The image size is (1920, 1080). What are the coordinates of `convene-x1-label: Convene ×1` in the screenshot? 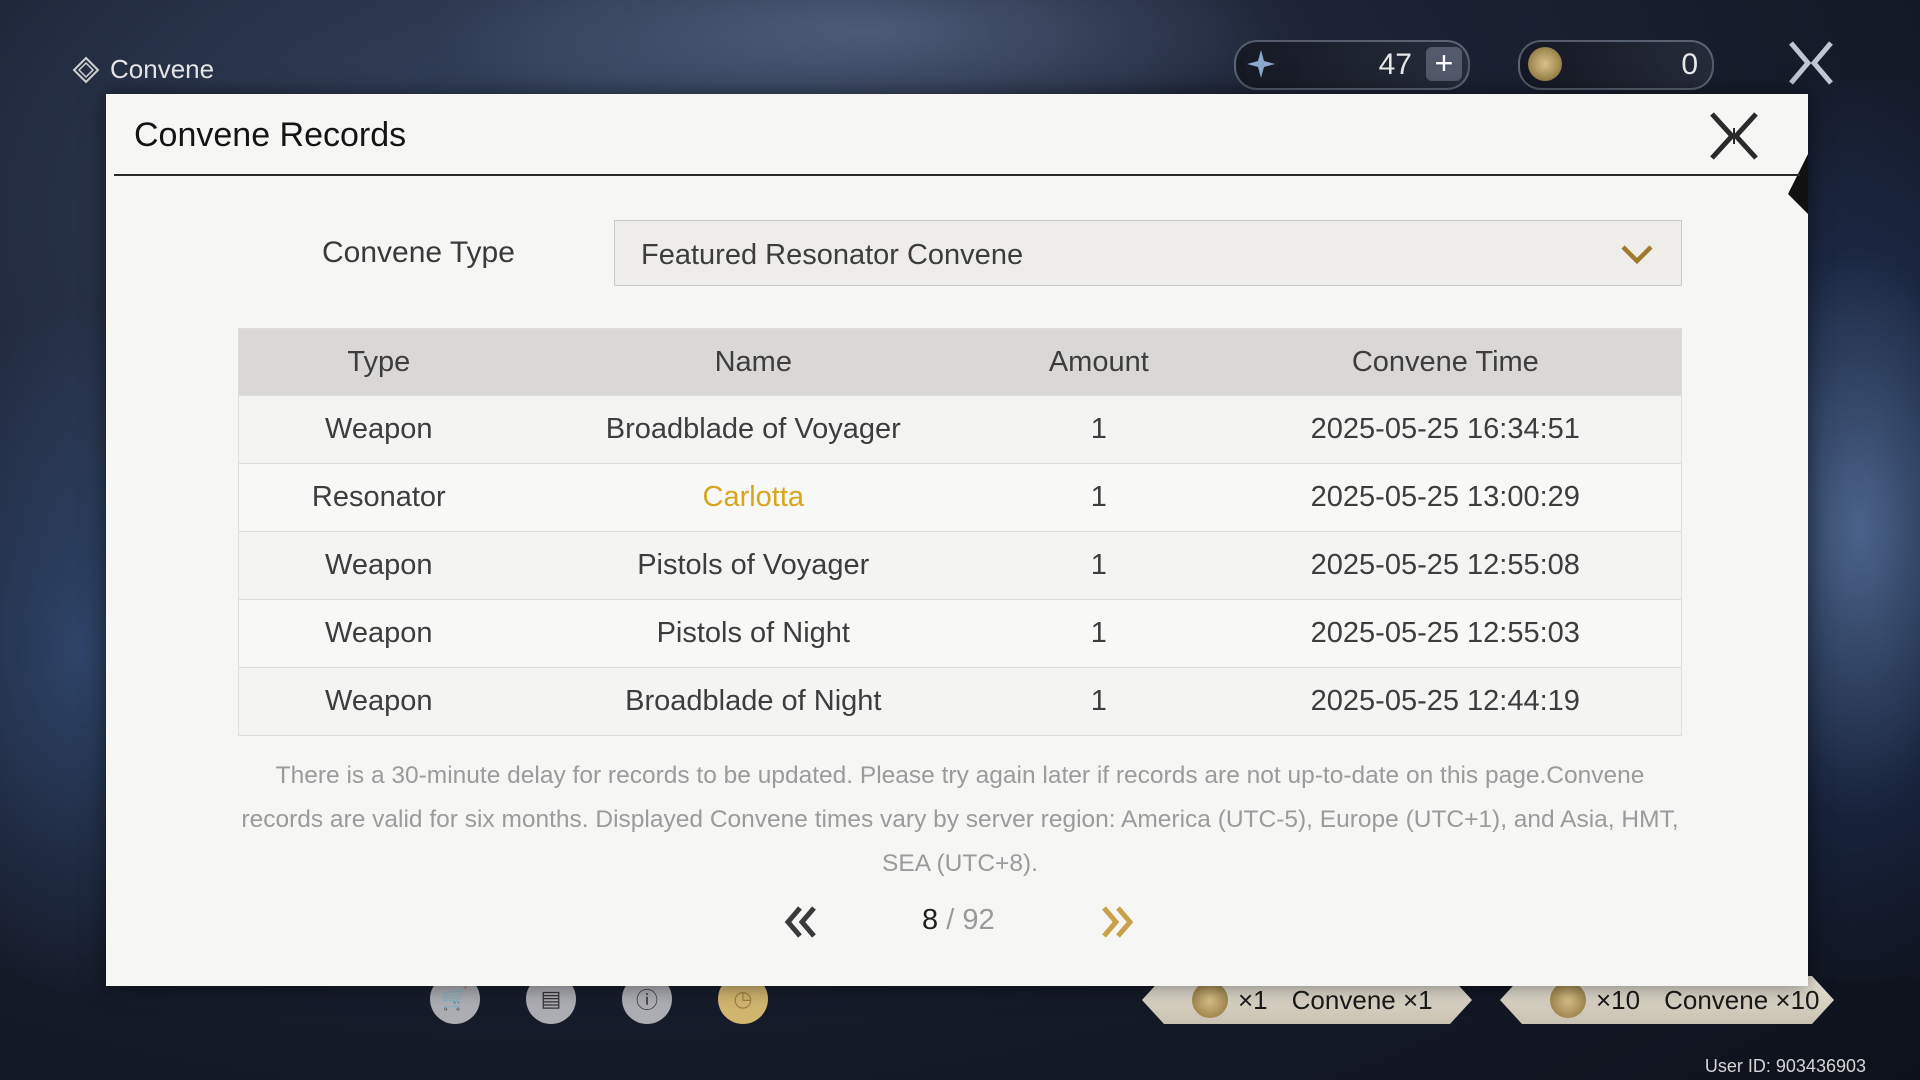 It's located at (1362, 999).